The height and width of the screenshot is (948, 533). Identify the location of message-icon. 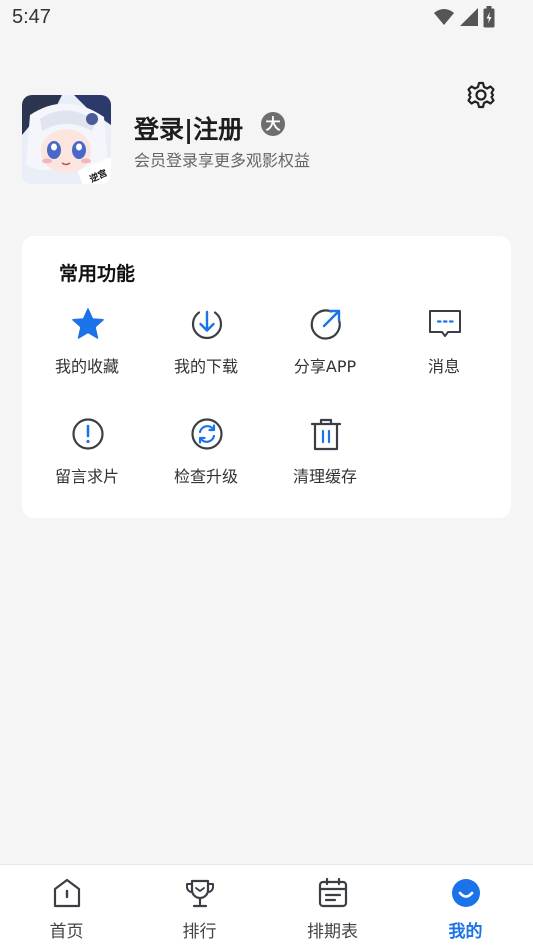
(445, 323).